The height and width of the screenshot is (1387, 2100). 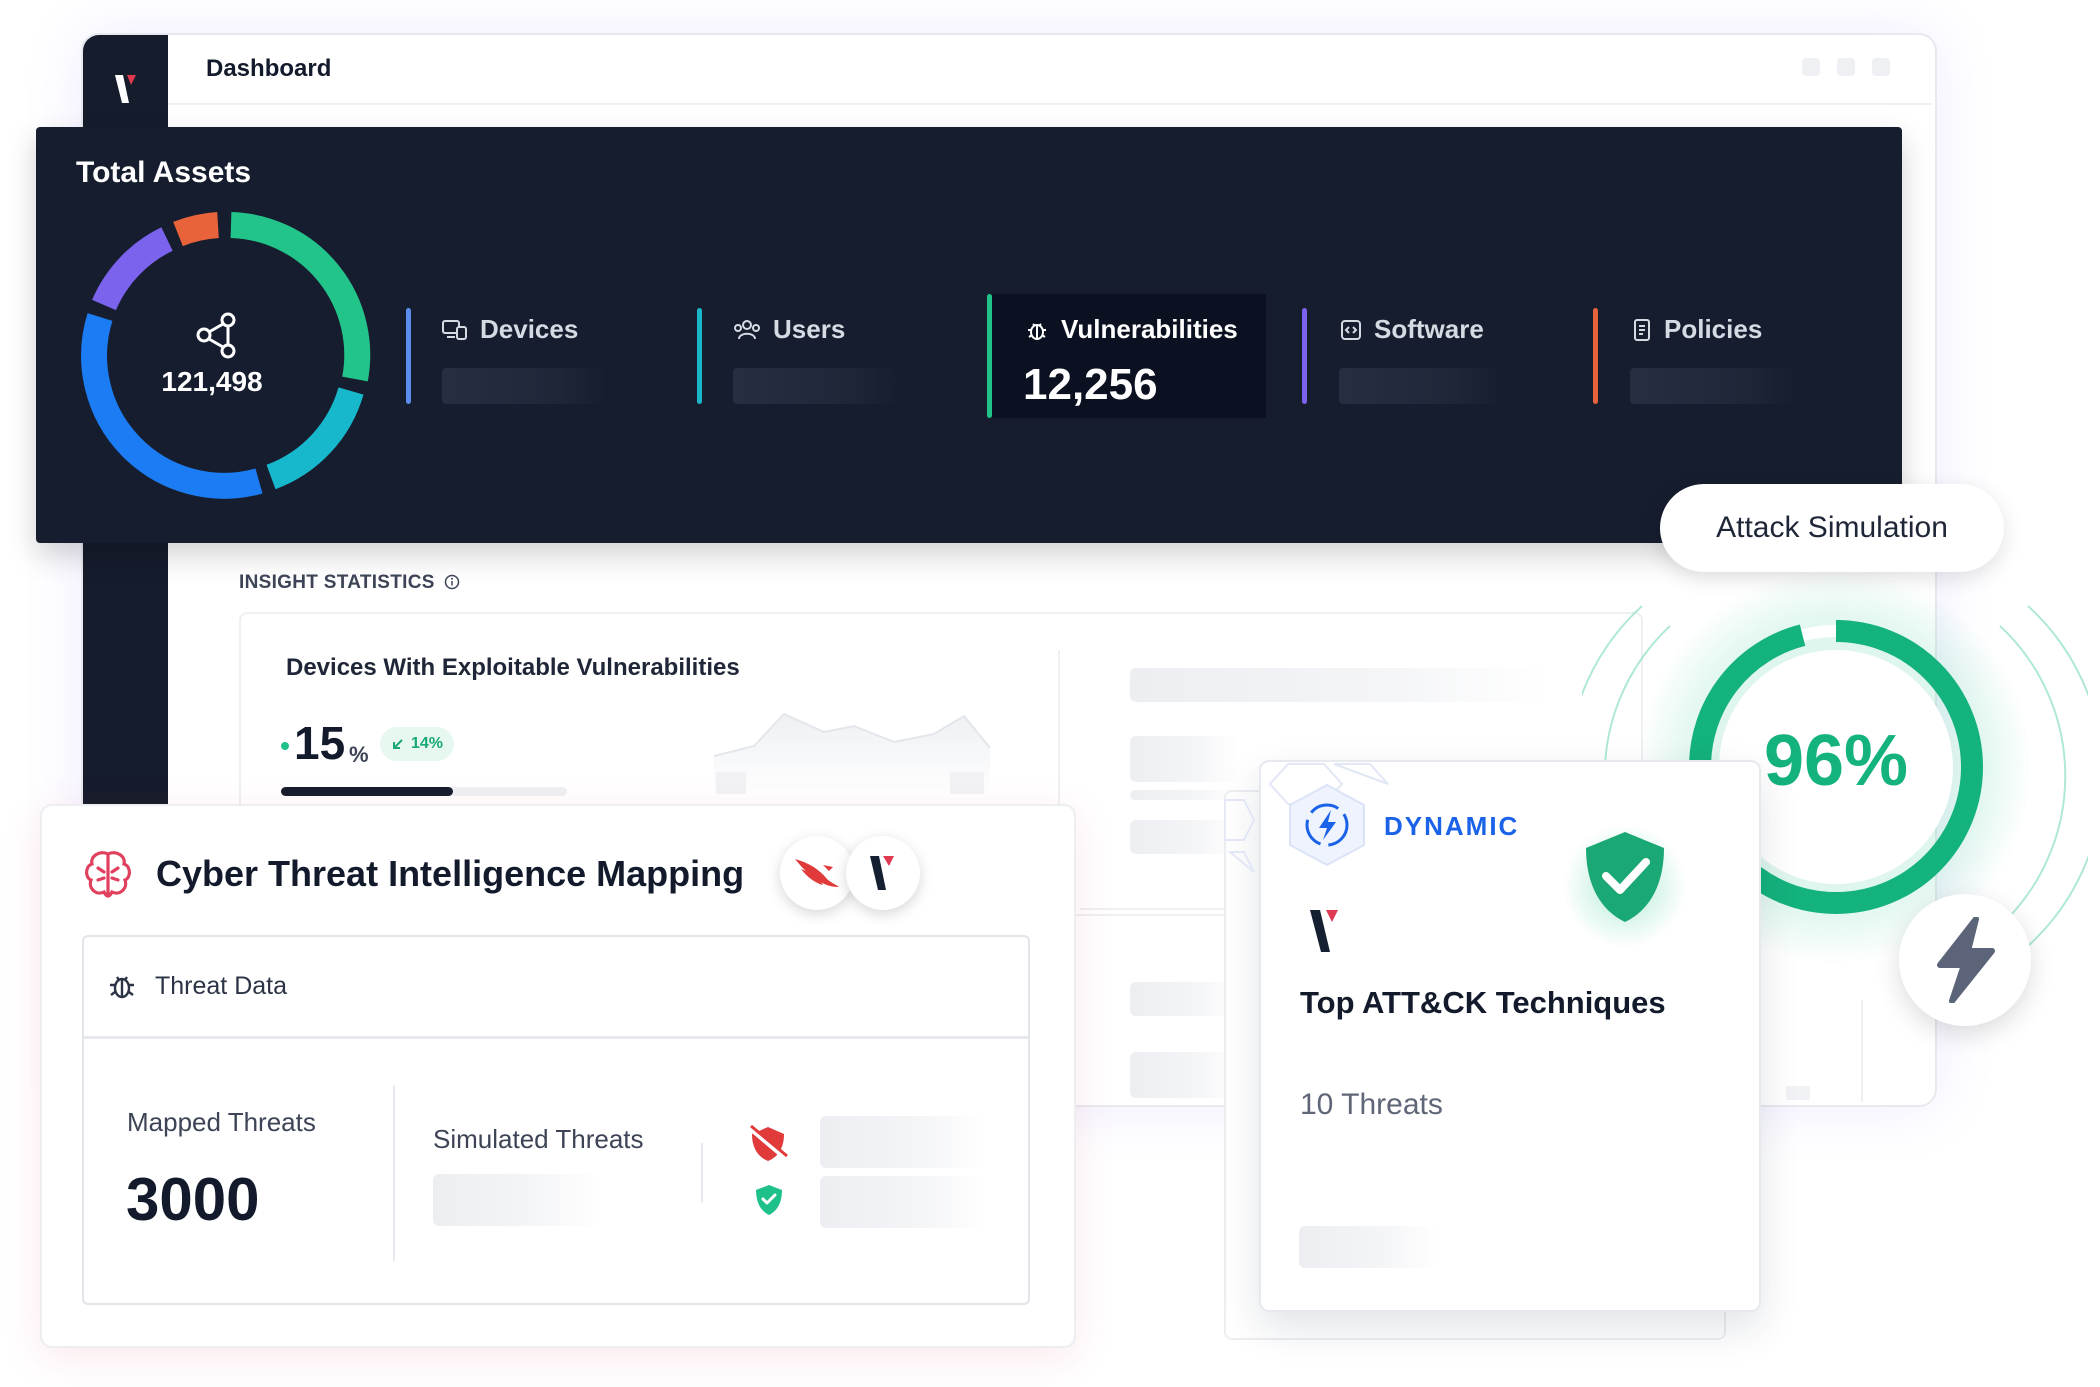 I want to click on insight-statistics-heading: INSIGHT STATISTICS, so click(x=349, y=583).